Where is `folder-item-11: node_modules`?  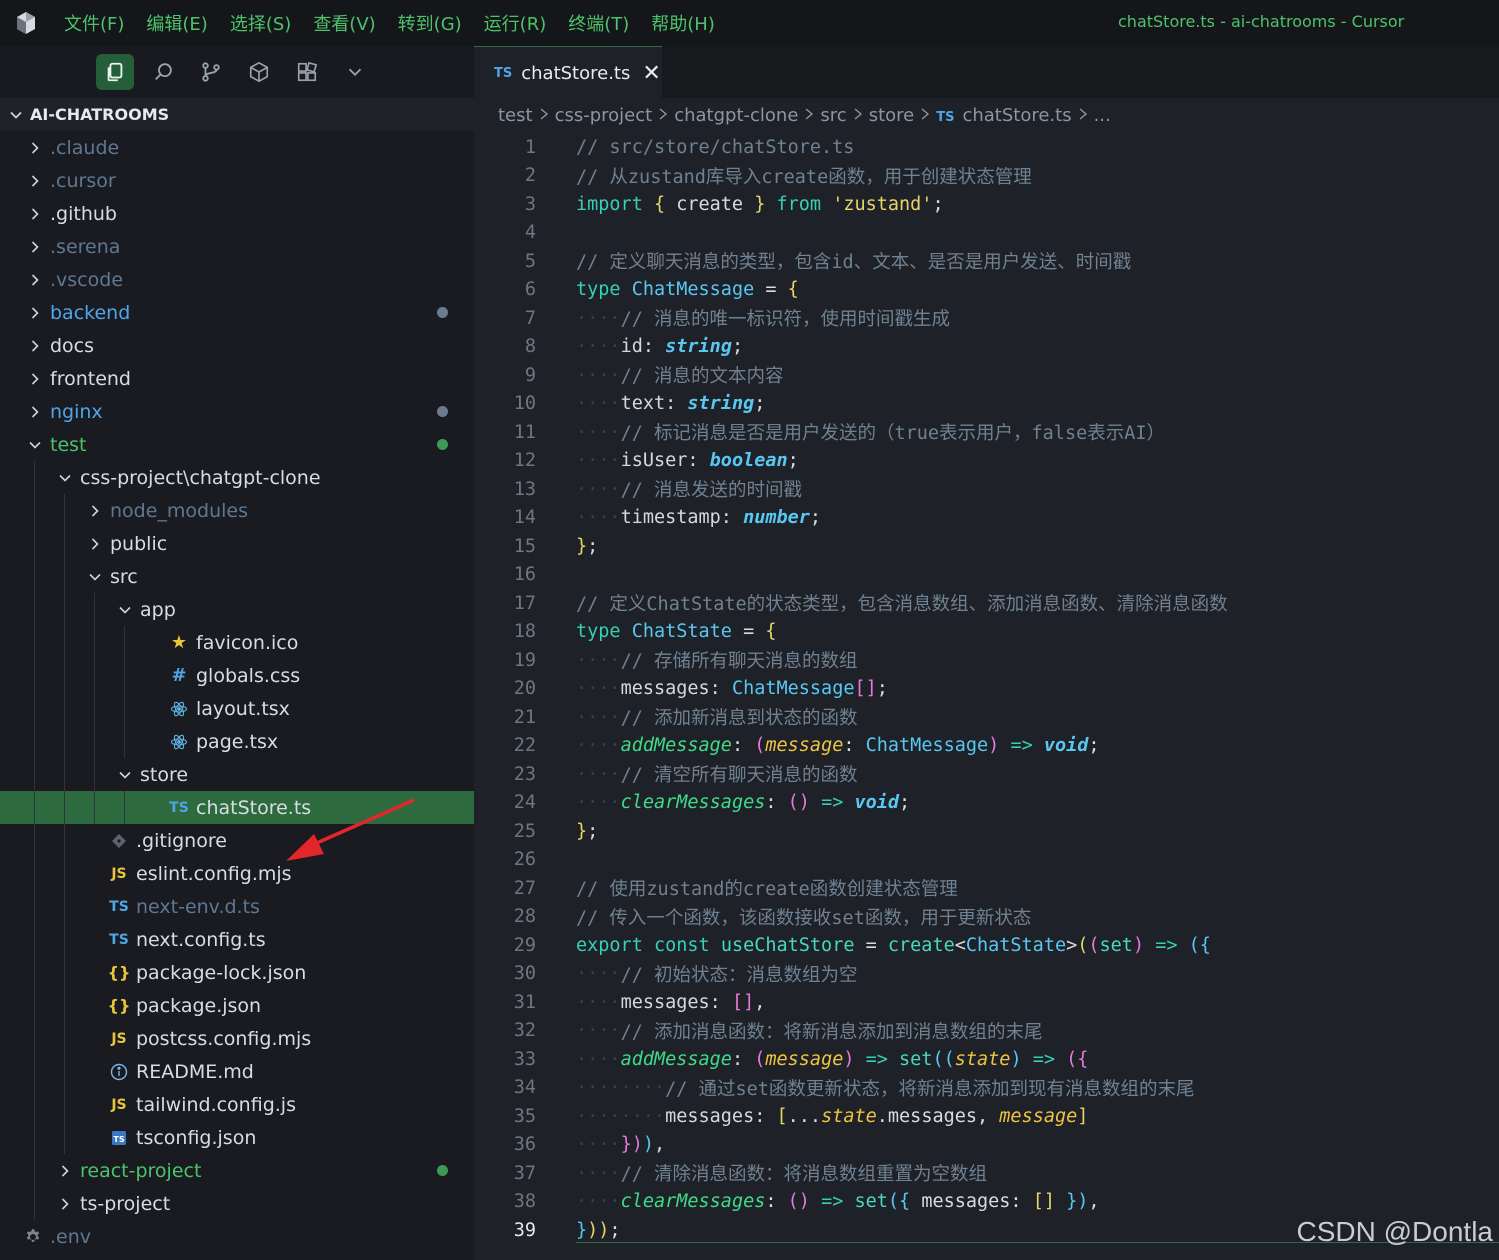
folder-item-11: node_modules is located at coordinates (237, 510).